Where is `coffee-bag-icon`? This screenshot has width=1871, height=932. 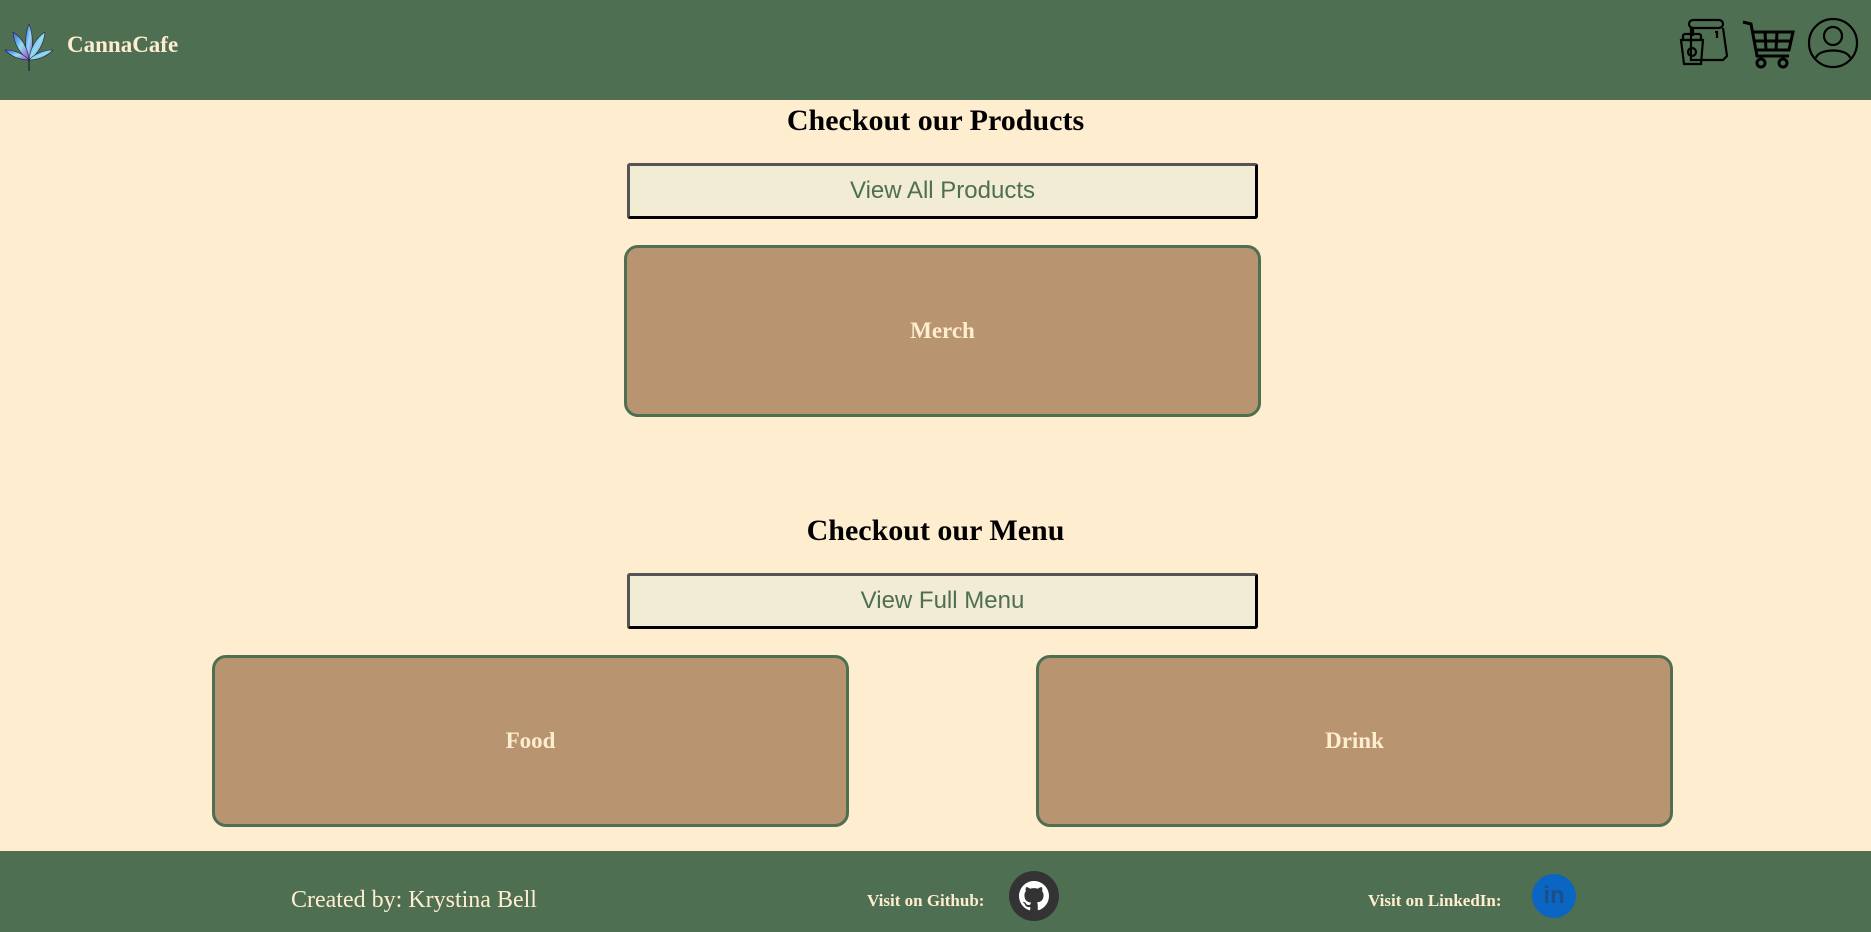 coffee-bag-icon is located at coordinates (1704, 43).